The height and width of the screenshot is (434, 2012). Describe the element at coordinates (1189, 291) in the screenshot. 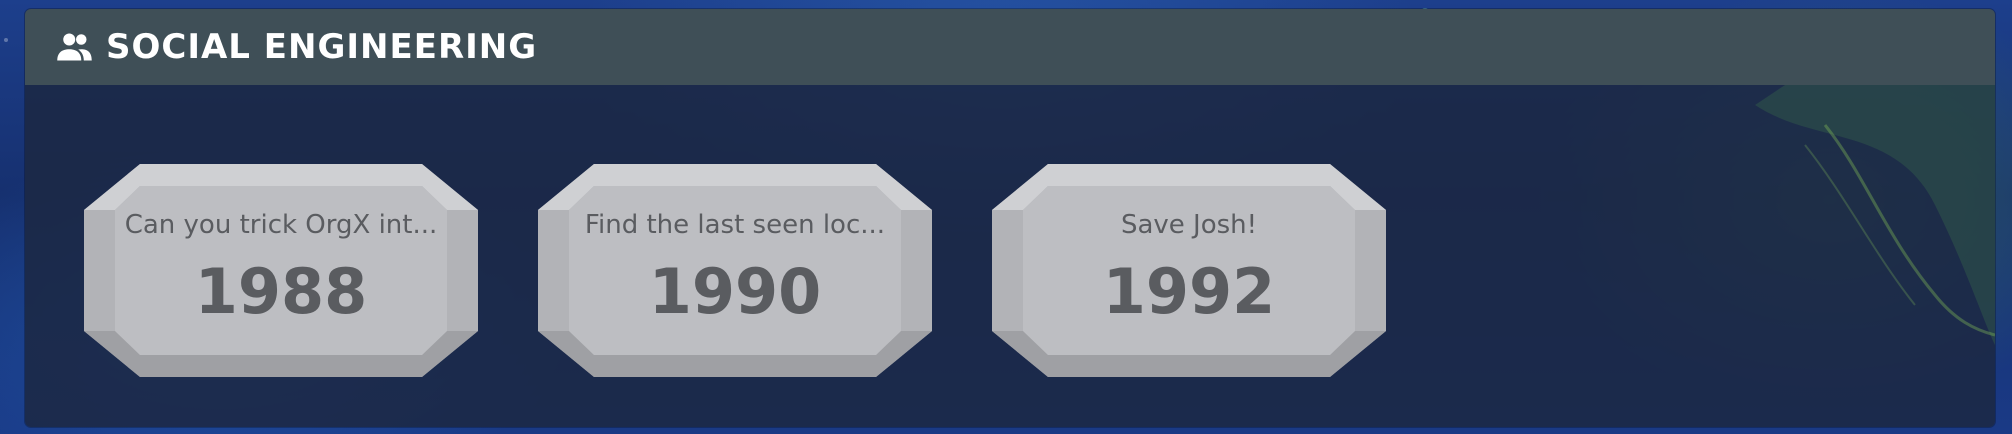

I see `challenge-points: 1992` at that location.